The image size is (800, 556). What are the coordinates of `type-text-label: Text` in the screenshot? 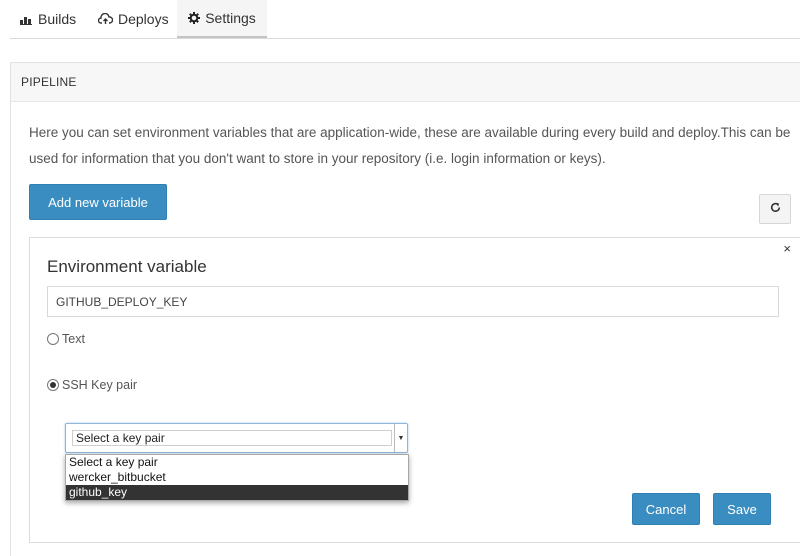 It's located at (73, 339).